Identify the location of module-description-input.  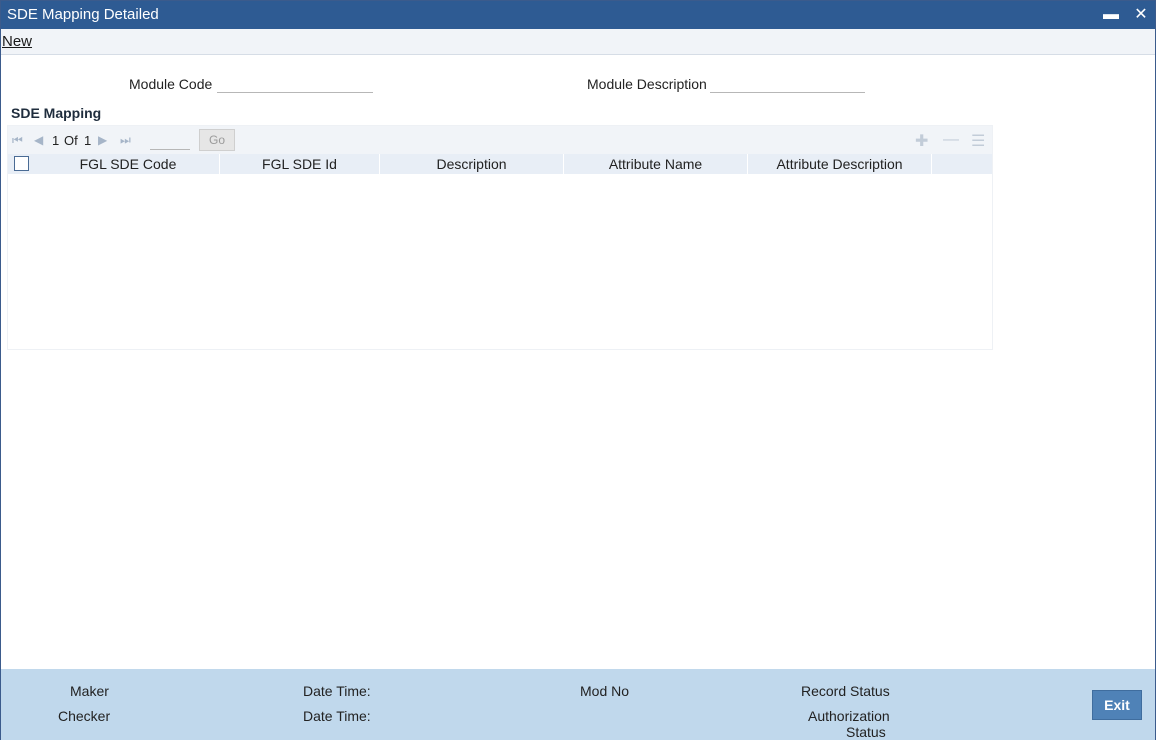
(787, 82).